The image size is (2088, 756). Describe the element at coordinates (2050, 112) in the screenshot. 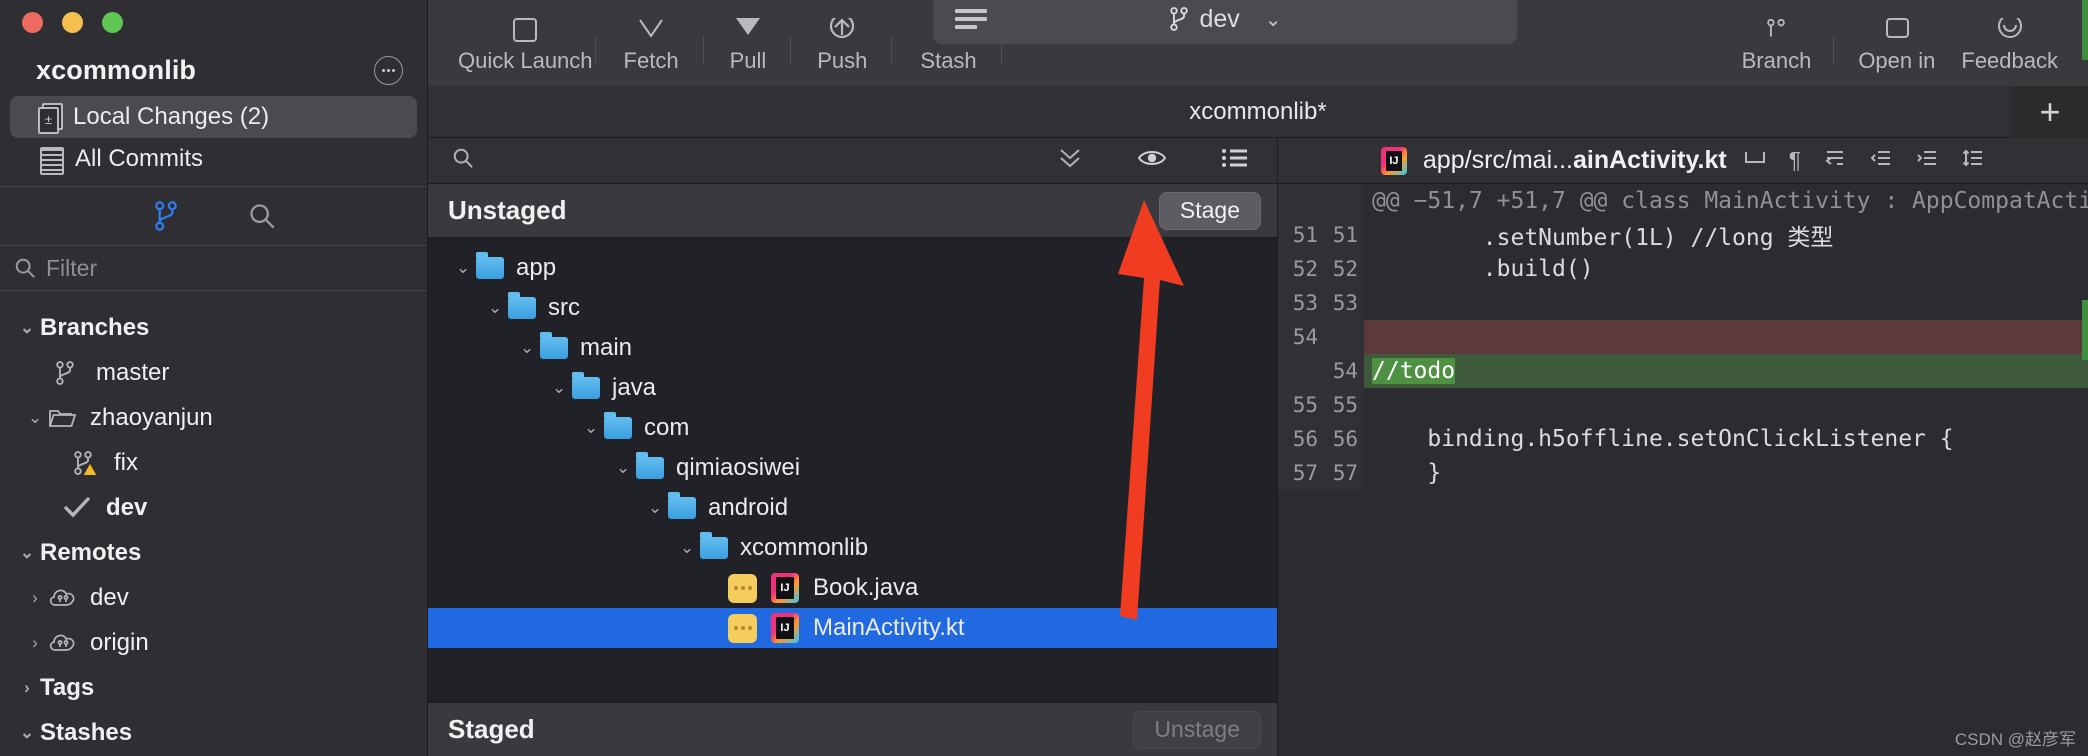

I see `new-tab-button: +` at that location.